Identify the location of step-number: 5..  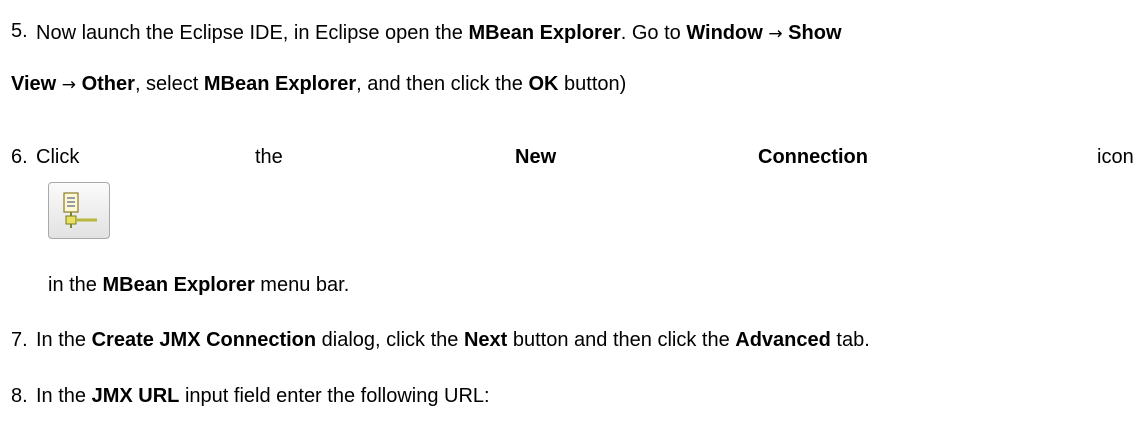
(19, 31).